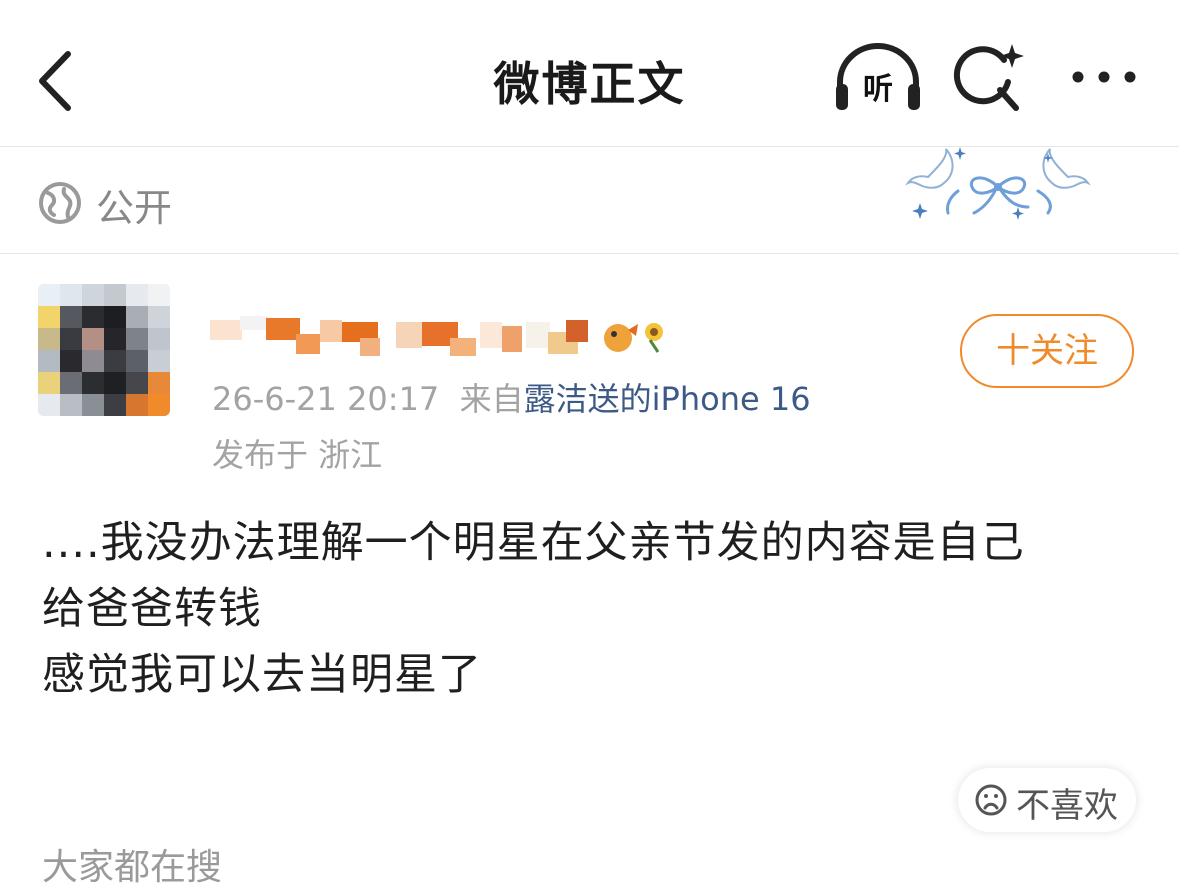 The height and width of the screenshot is (896, 1179). Describe the element at coordinates (326, 399) in the screenshot. I see `post-timestamp: 26-6-21 20:17` at that location.